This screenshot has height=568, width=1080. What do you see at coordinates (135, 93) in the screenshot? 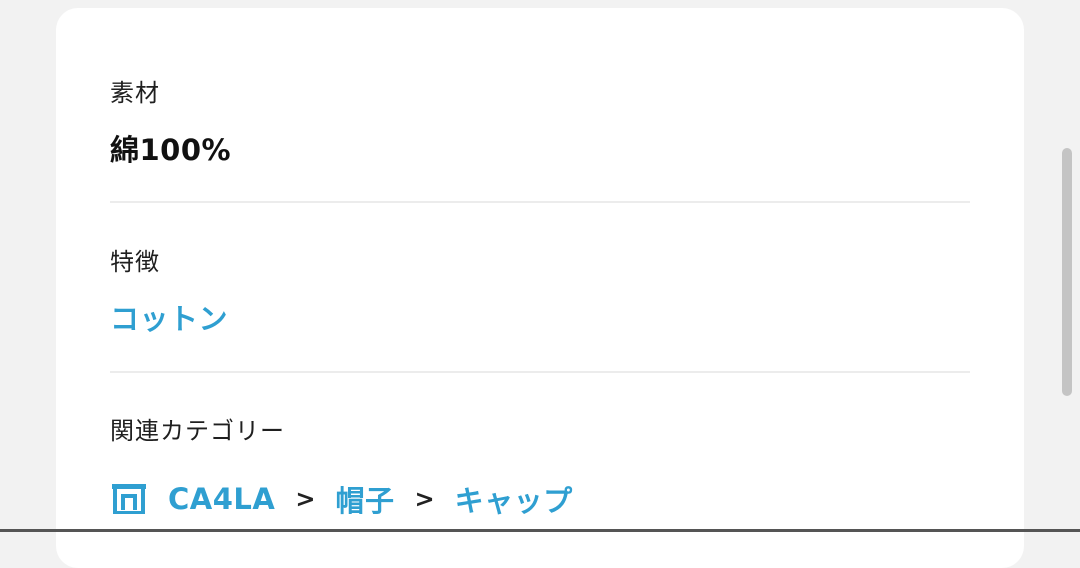
I see `material-label: 素材` at bounding box center [135, 93].